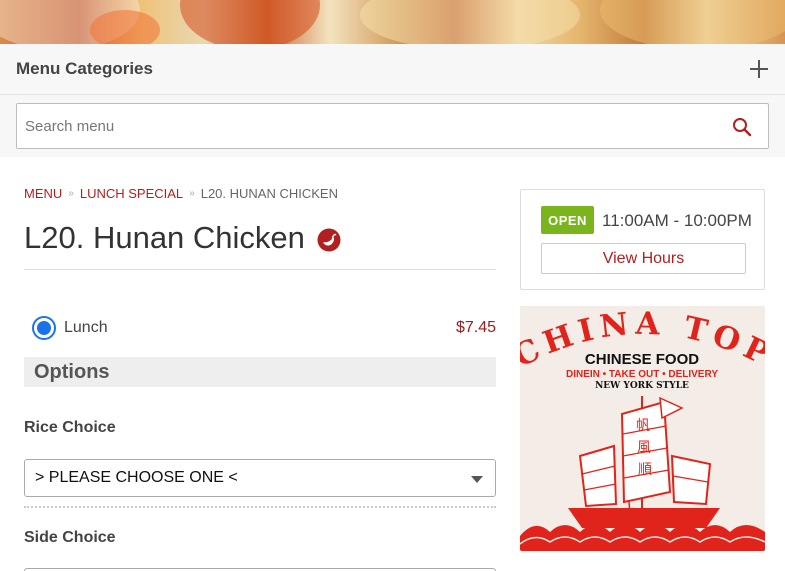 The height and width of the screenshot is (571, 785). I want to click on status-badge: OPEN, so click(567, 220).